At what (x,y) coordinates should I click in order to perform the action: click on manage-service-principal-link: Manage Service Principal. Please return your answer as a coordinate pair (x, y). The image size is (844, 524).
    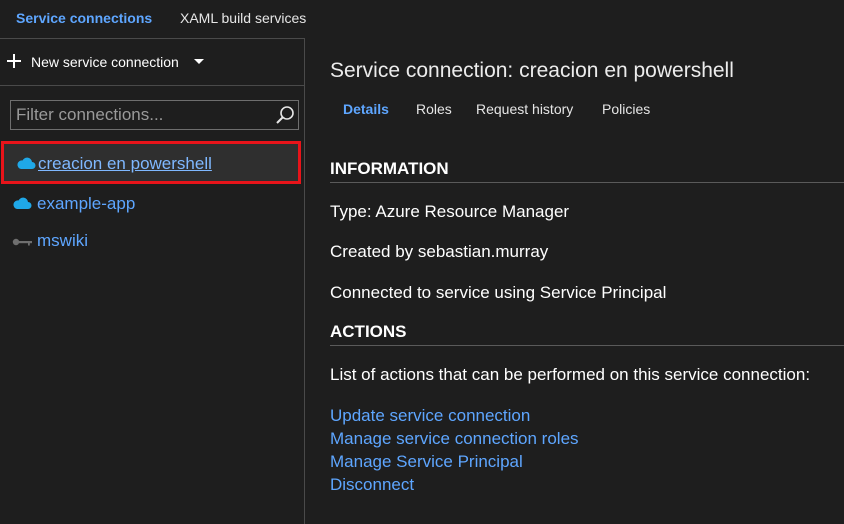
    Looking at the image, I should click on (426, 462).